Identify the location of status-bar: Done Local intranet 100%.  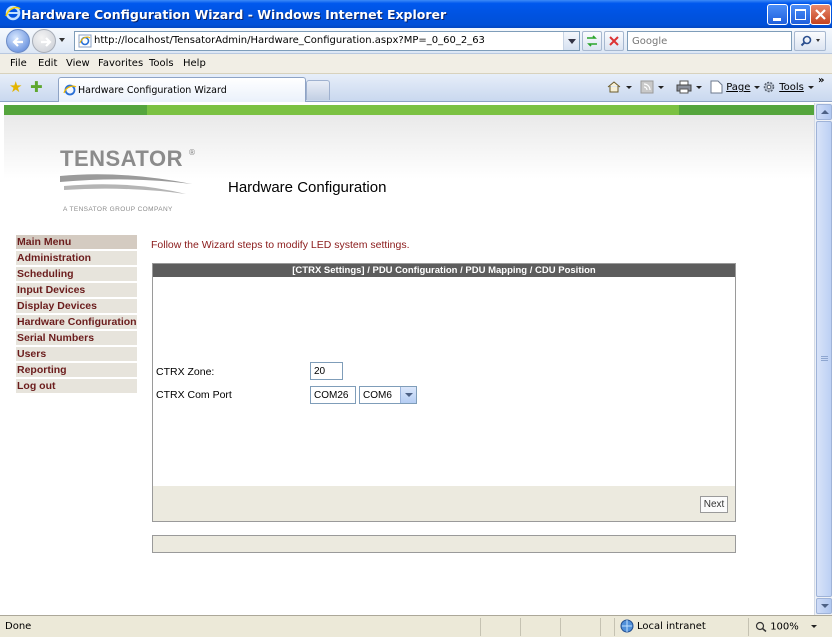
(416, 626).